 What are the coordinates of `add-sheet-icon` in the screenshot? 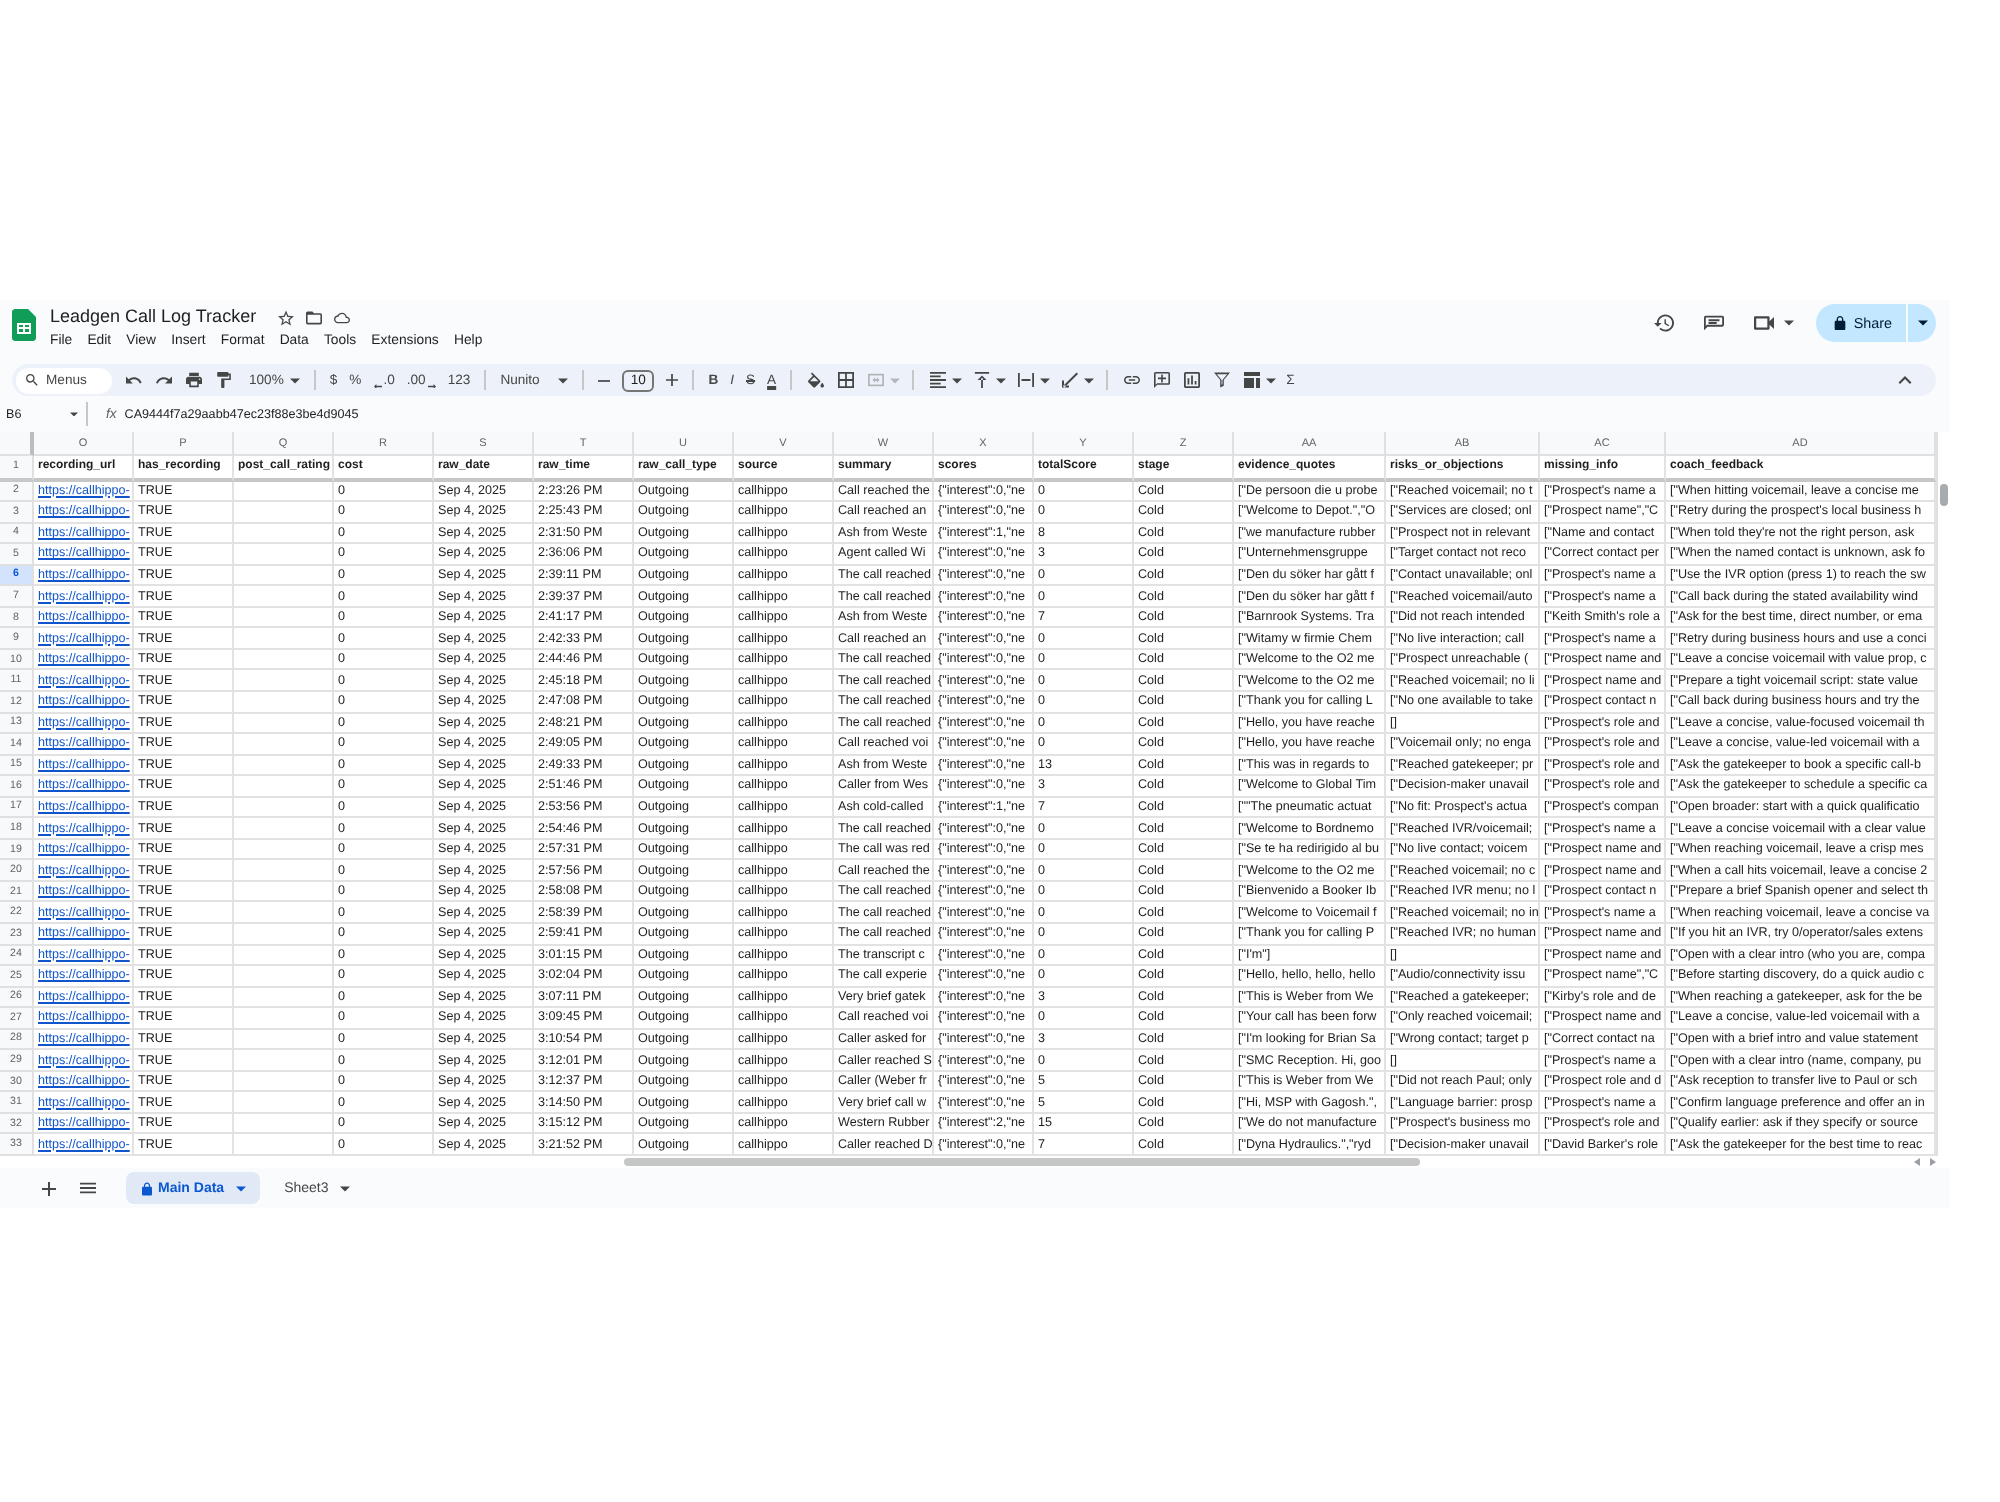 It's located at (49, 1188).